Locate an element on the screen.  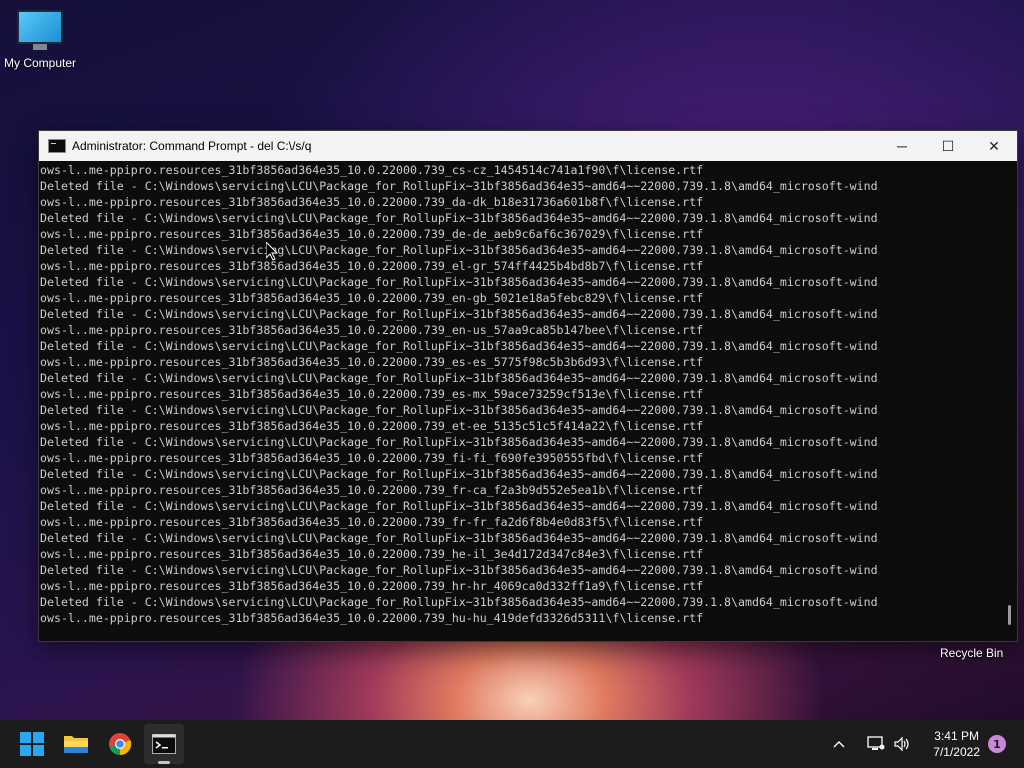
clock-date: 7/1/2022 is located at coordinates (956, 752).